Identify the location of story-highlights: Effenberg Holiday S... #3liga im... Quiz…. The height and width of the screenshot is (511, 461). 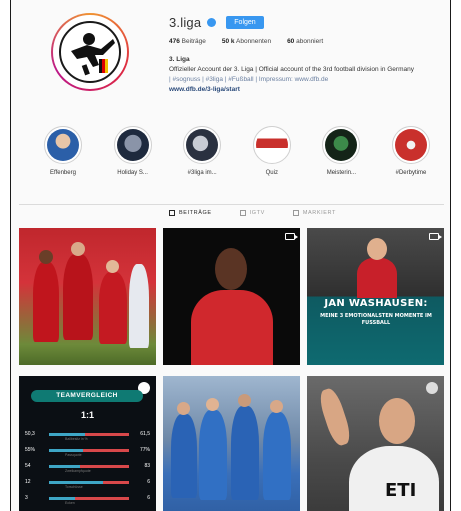
(237, 151).